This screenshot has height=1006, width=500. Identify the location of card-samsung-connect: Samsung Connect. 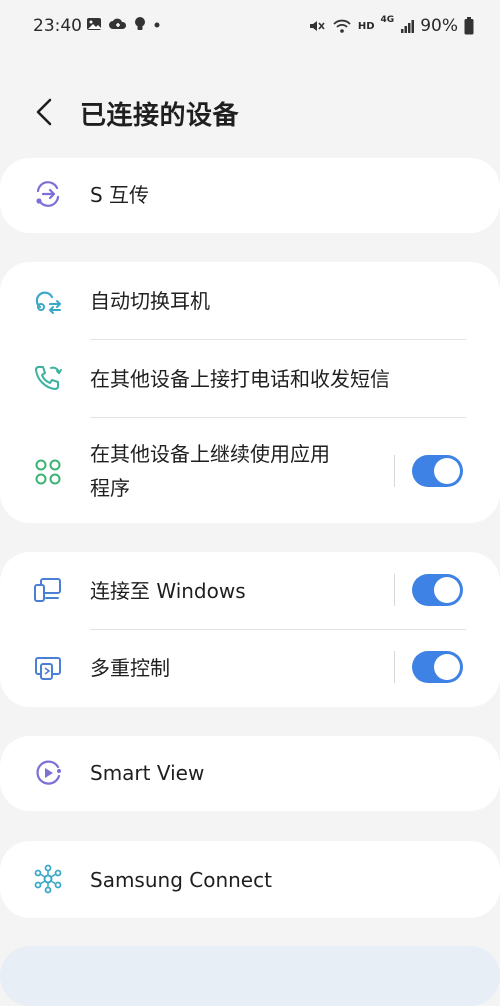
(250, 879).